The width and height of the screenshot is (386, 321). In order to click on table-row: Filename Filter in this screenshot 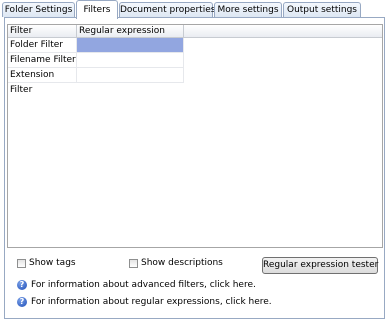, I will do `click(96, 60)`.